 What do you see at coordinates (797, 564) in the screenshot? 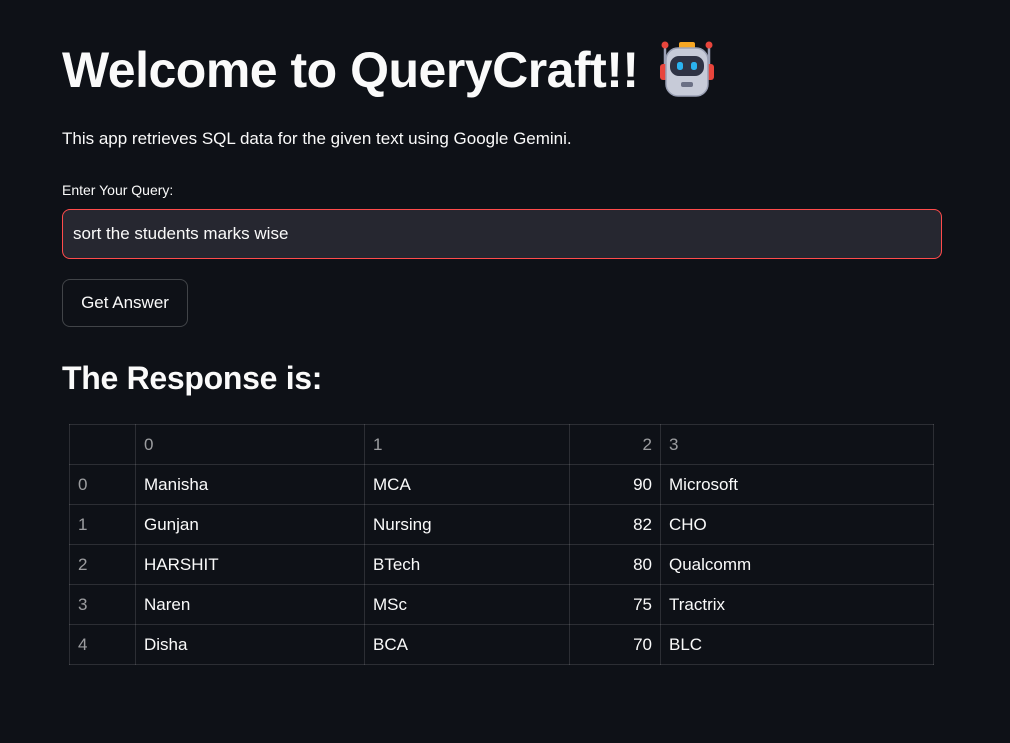
I see `cell-company: Qualcomm` at bounding box center [797, 564].